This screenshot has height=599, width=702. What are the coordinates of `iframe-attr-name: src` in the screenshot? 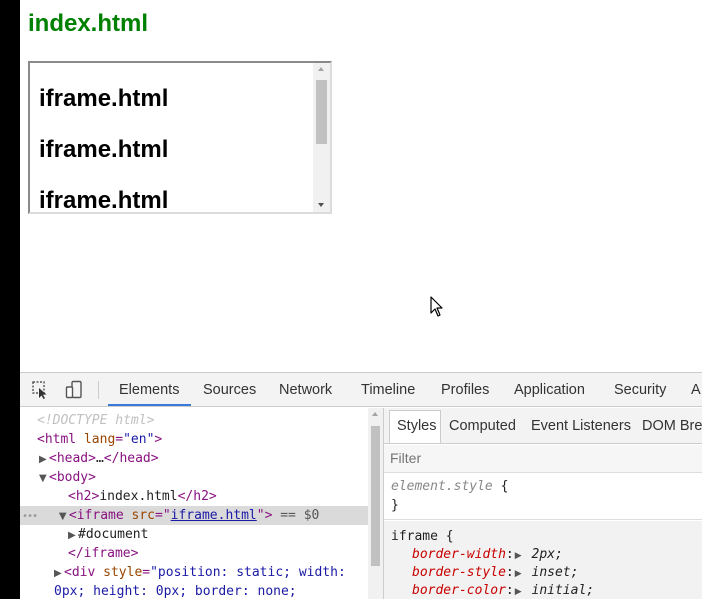 It's located at (143, 515).